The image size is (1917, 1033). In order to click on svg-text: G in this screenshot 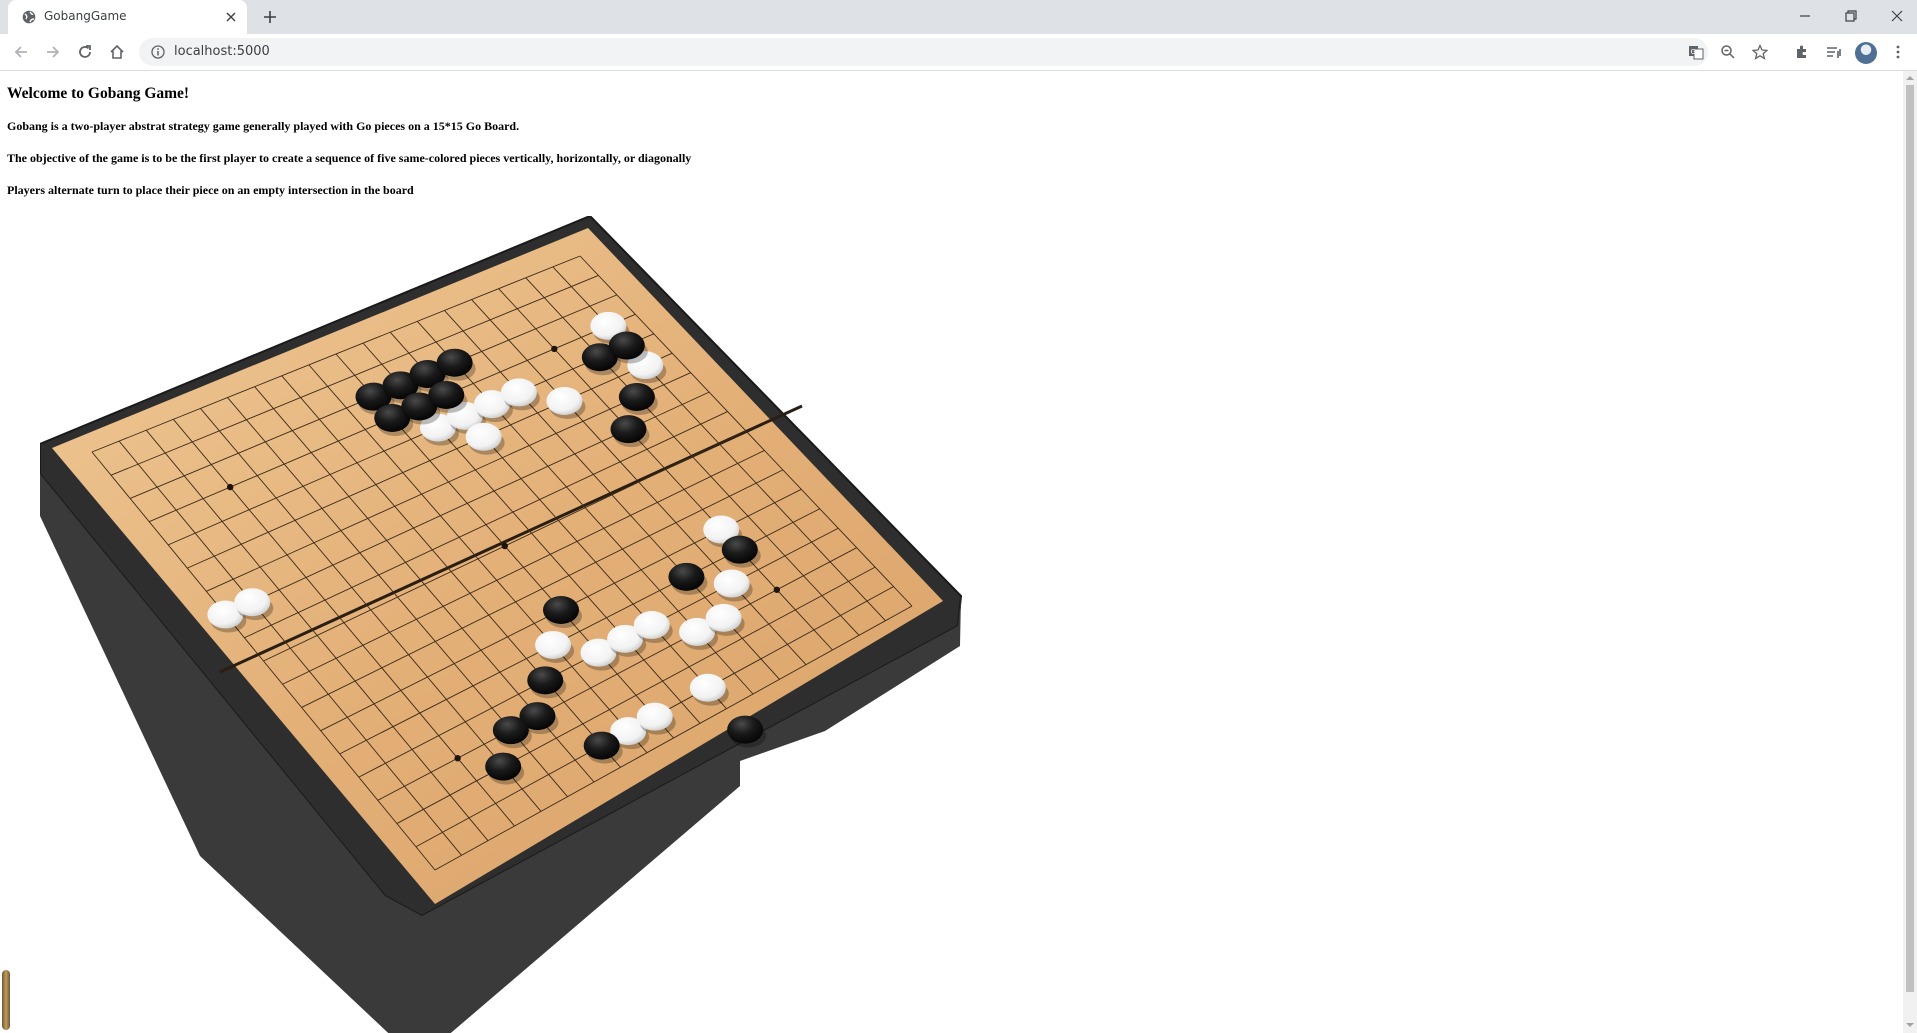, I will do `click(1693, 52)`.